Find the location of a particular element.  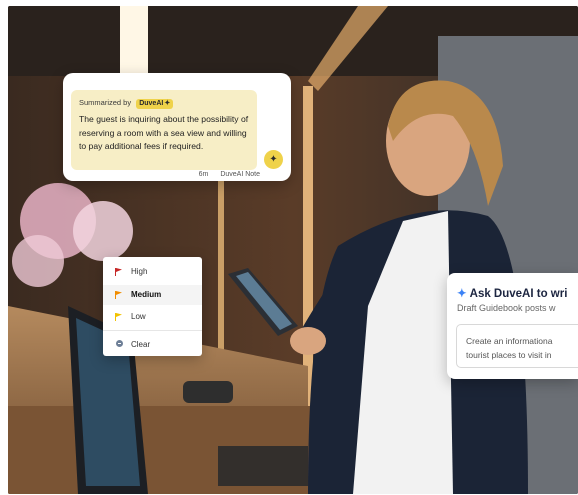

duveai-chip: DuveAI✦ is located at coordinates (155, 104).